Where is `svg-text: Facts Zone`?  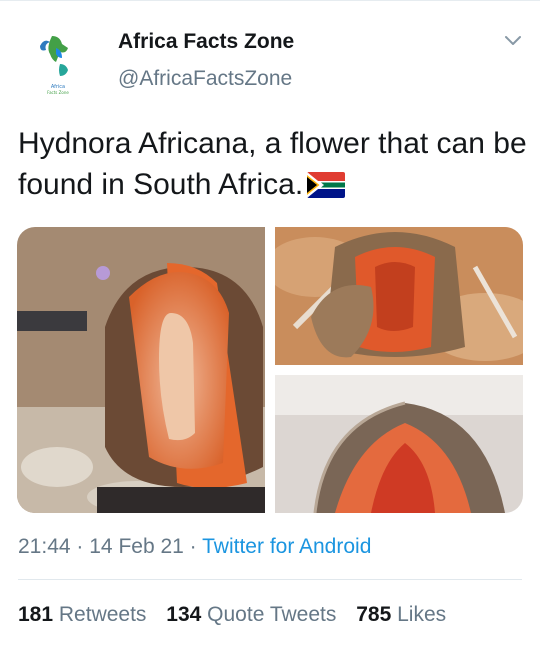
svg-text: Facts Zone is located at coordinates (58, 92).